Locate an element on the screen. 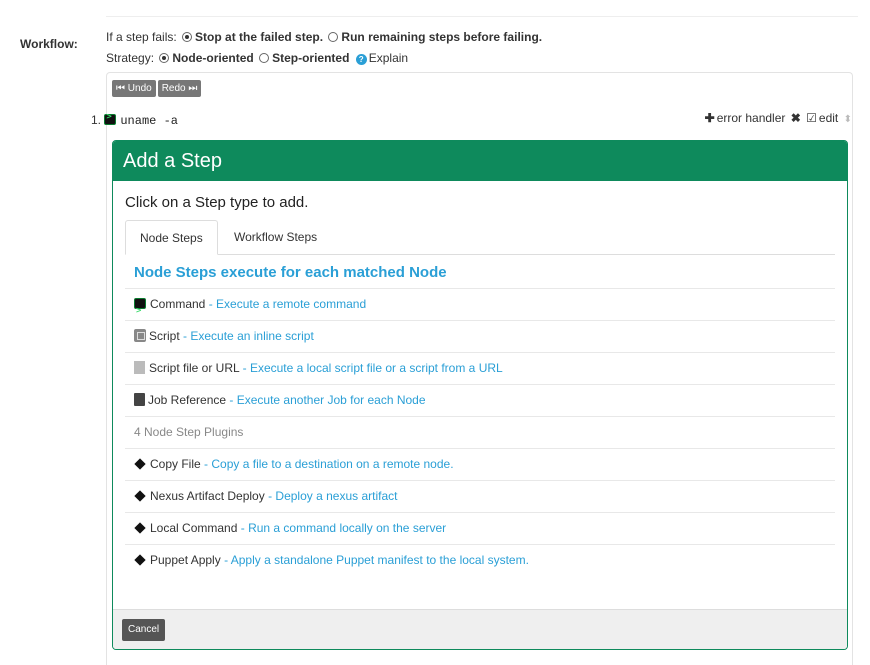  item-desc: Execute a remote command is located at coordinates (291, 304).